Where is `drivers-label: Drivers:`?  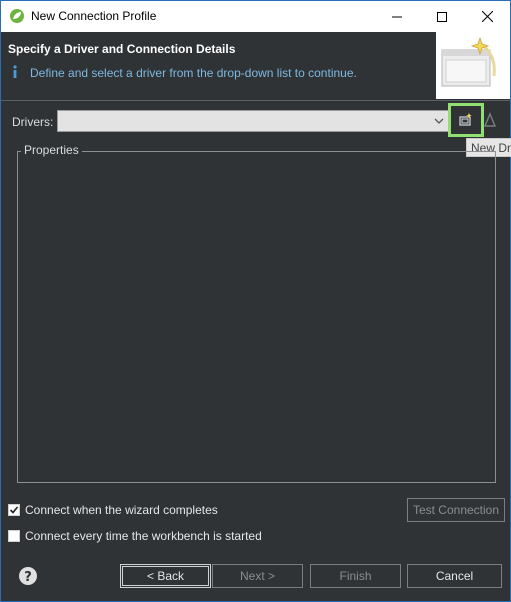 drivers-label: Drivers: is located at coordinates (33, 122).